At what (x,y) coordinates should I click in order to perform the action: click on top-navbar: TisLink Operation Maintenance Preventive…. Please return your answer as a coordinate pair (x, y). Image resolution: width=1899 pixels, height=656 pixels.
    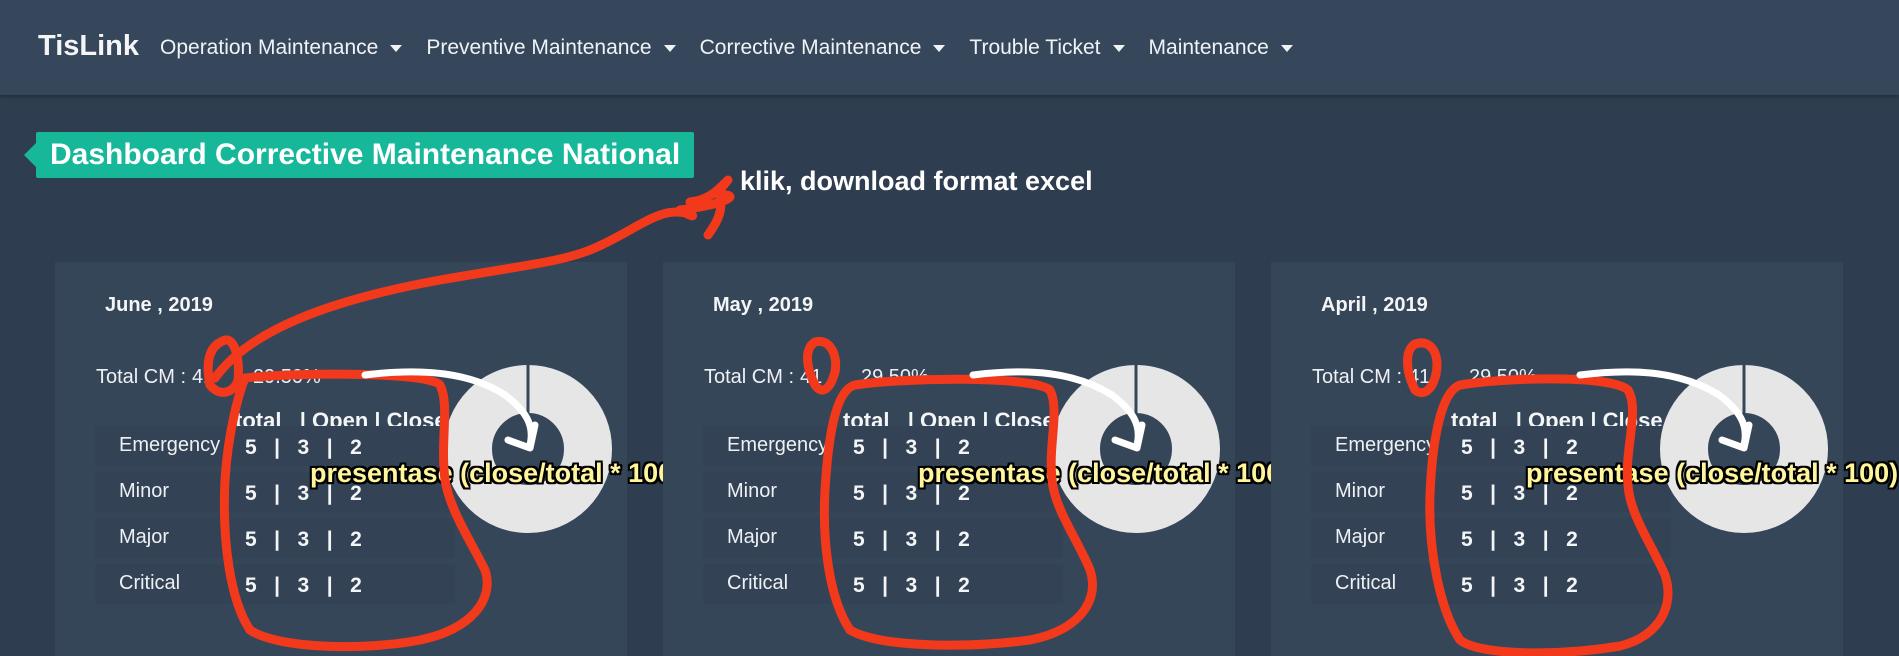
    Looking at the image, I should click on (949, 47).